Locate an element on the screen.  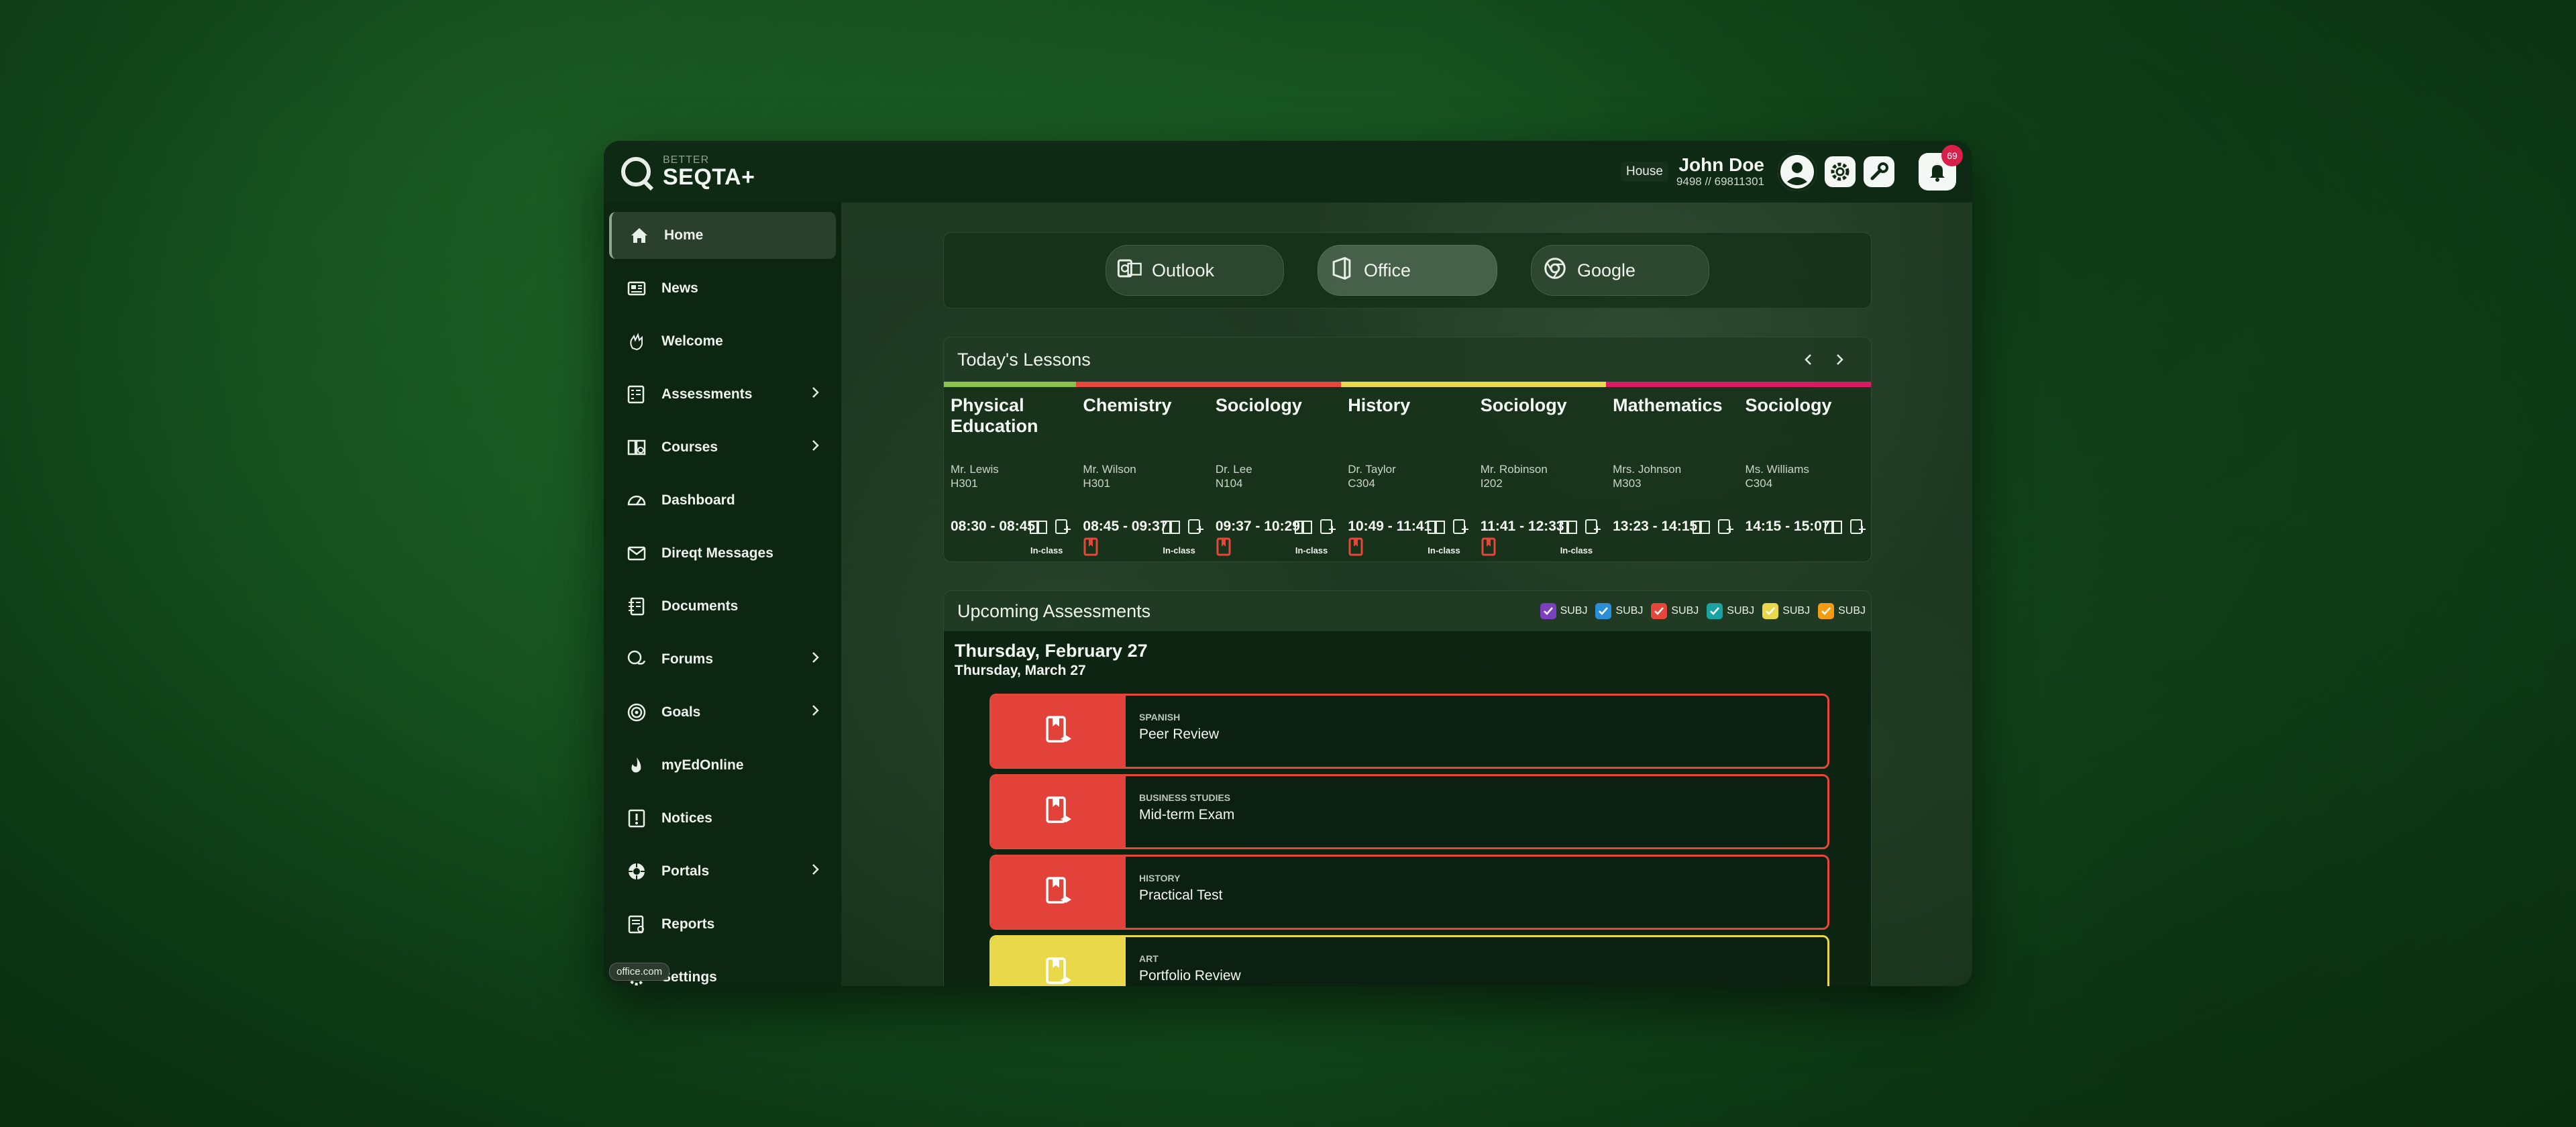
sidebar-item-assessments: Assessments is located at coordinates (722, 394).